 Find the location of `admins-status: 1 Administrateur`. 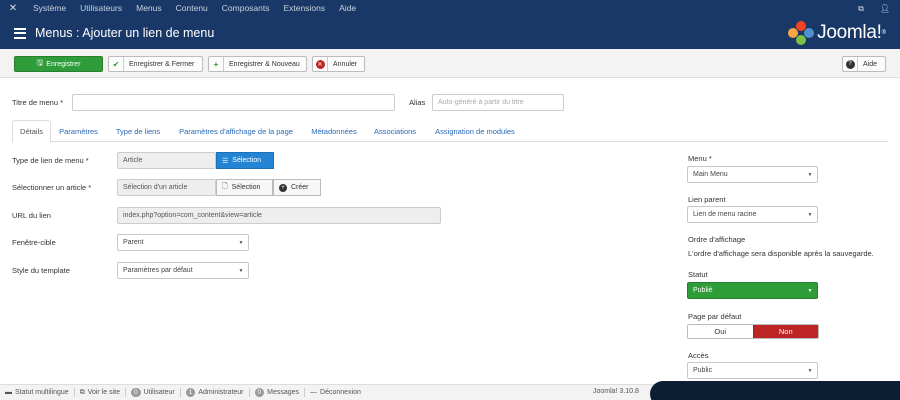

admins-status: 1 Administrateur is located at coordinates (215, 392).